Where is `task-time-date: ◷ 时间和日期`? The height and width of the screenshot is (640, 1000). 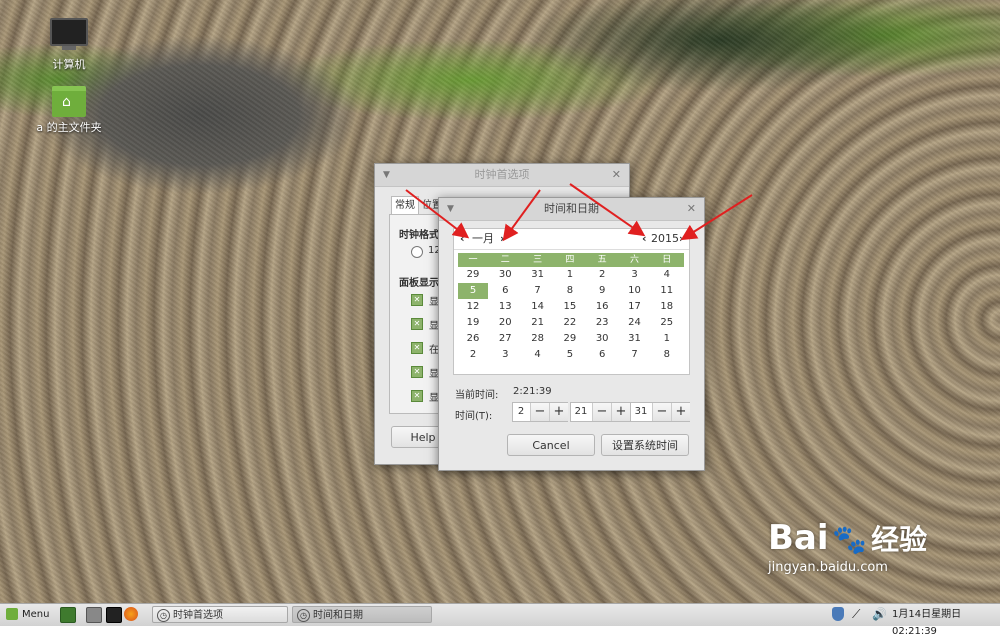
task-time-date: ◷ 时间和日期 is located at coordinates (362, 614).